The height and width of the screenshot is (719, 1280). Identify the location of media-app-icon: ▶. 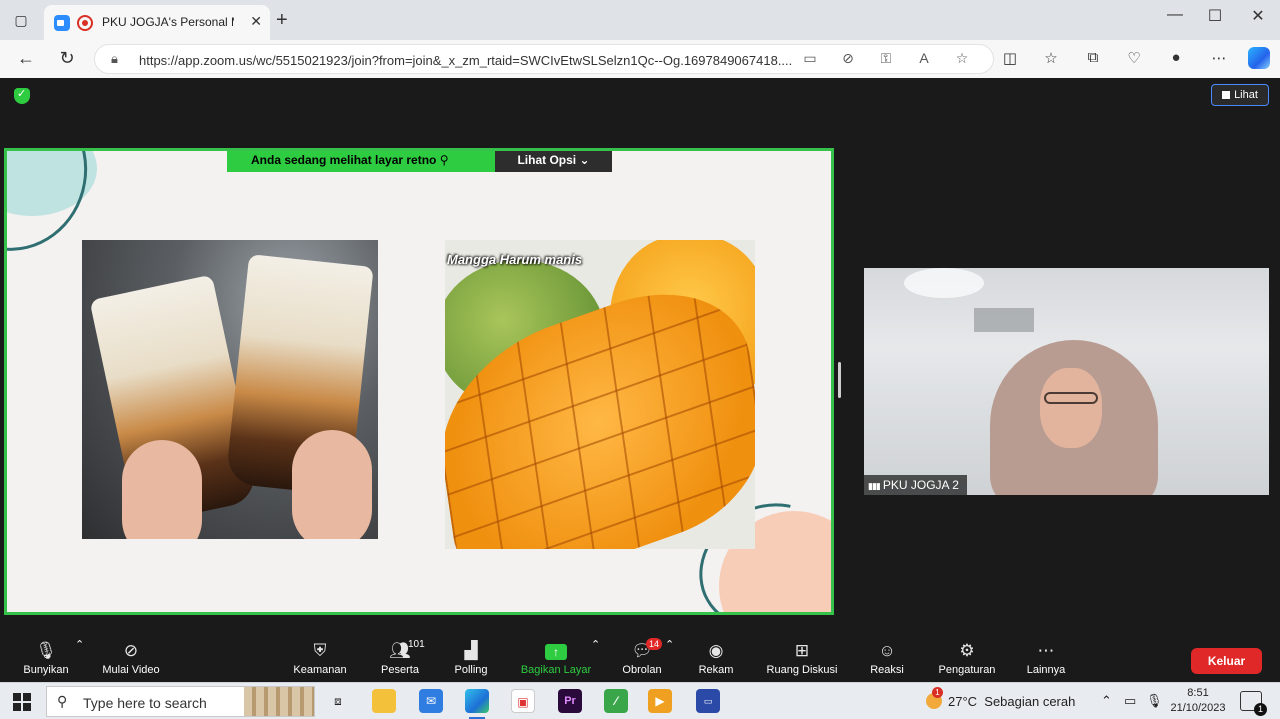
(660, 701).